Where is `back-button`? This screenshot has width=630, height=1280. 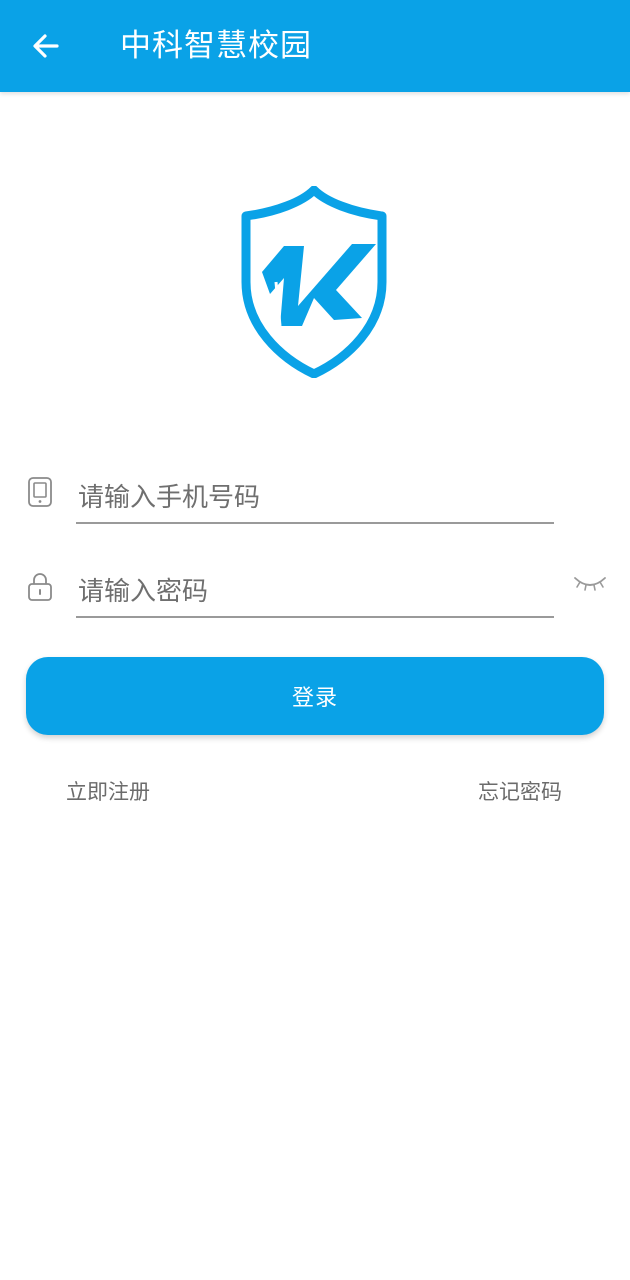
back-button is located at coordinates (46, 46).